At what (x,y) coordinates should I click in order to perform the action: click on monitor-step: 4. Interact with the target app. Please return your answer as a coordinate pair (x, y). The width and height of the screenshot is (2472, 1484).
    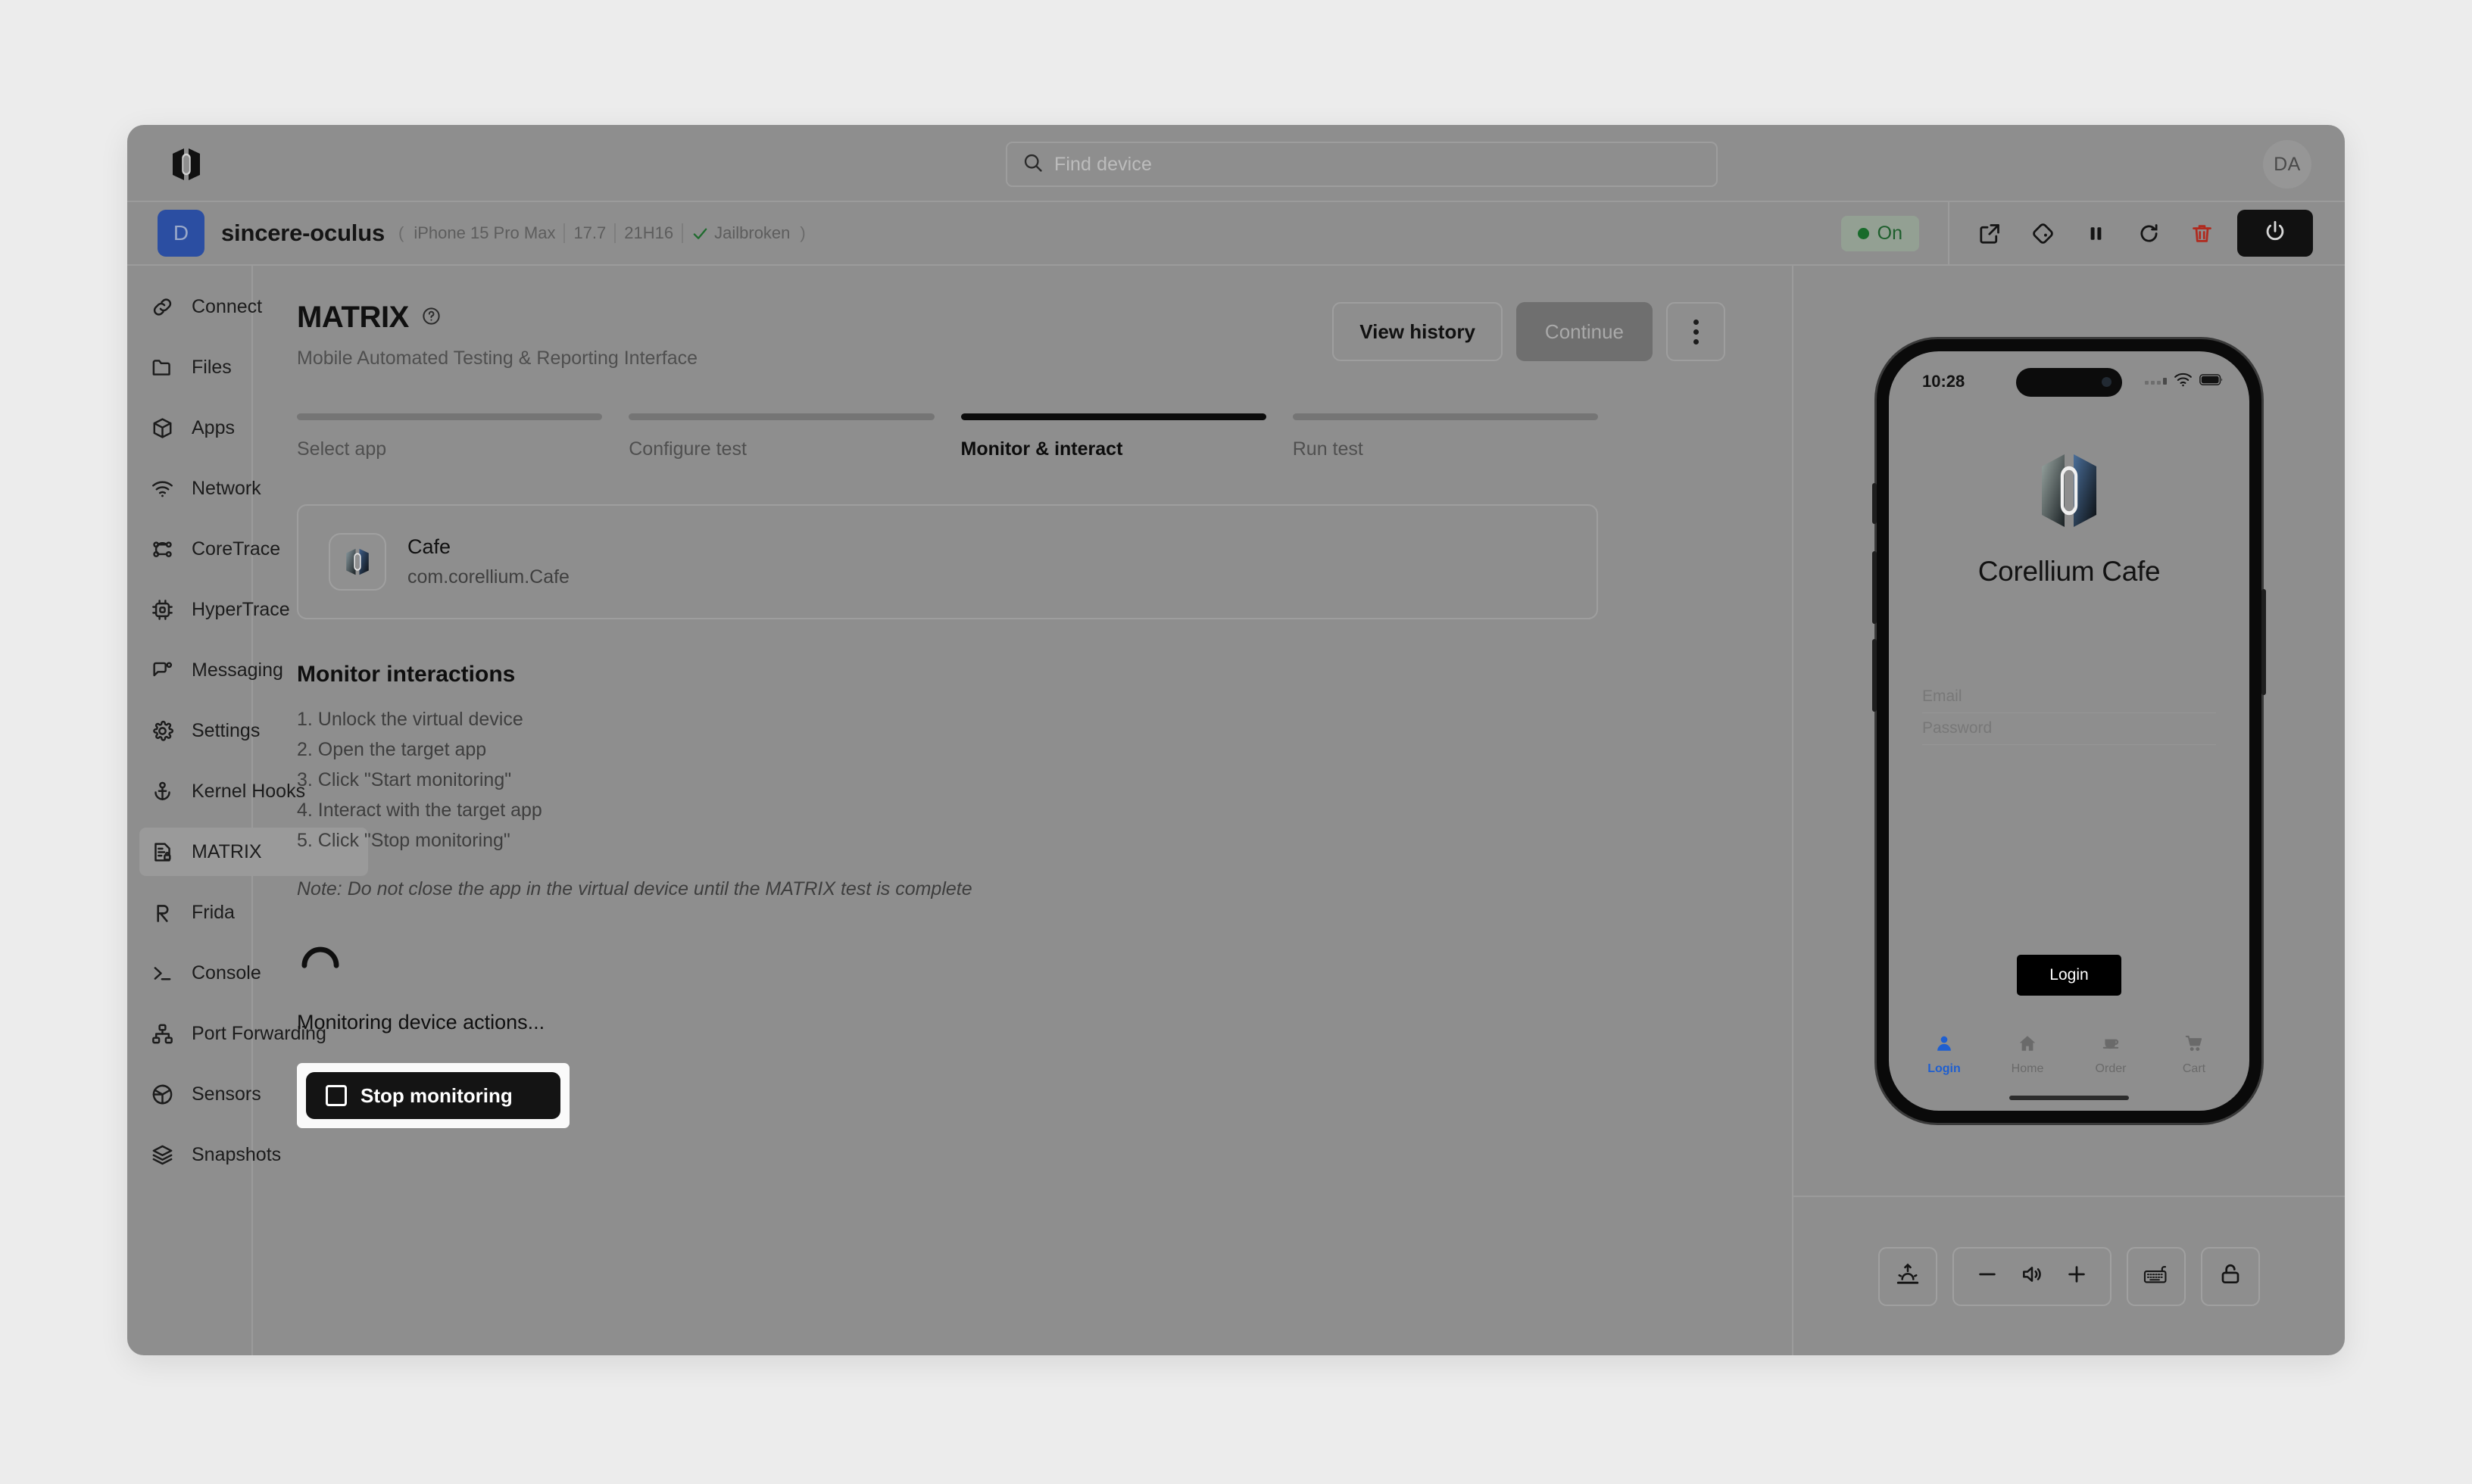
    Looking at the image, I should click on (420, 810).